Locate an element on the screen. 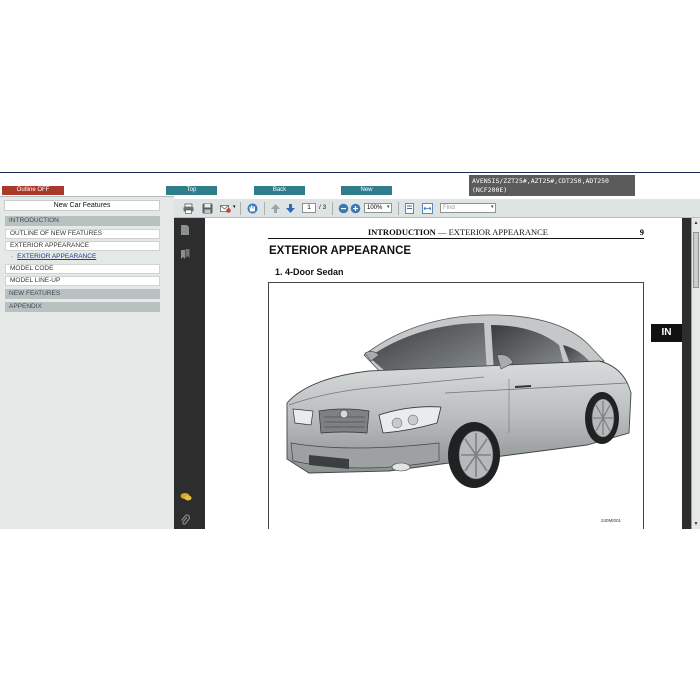 This screenshot has height=700, width=700. sidebar-item-new-features: NEW FEATURES is located at coordinates (82, 294).